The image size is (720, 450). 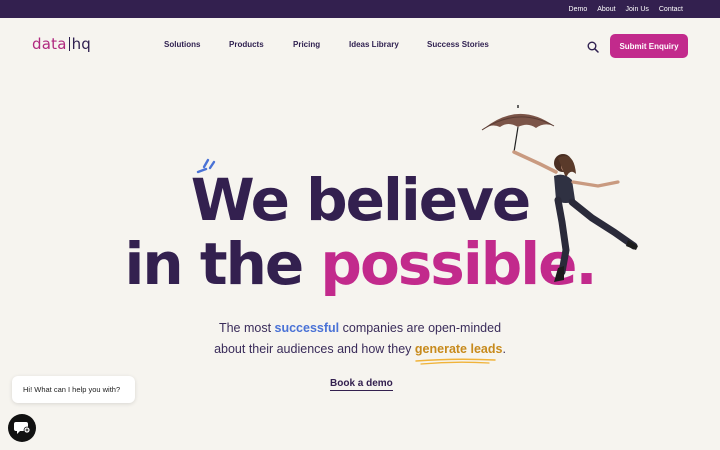 I want to click on nav-item-success-stories: Success Stories, so click(x=467, y=44).